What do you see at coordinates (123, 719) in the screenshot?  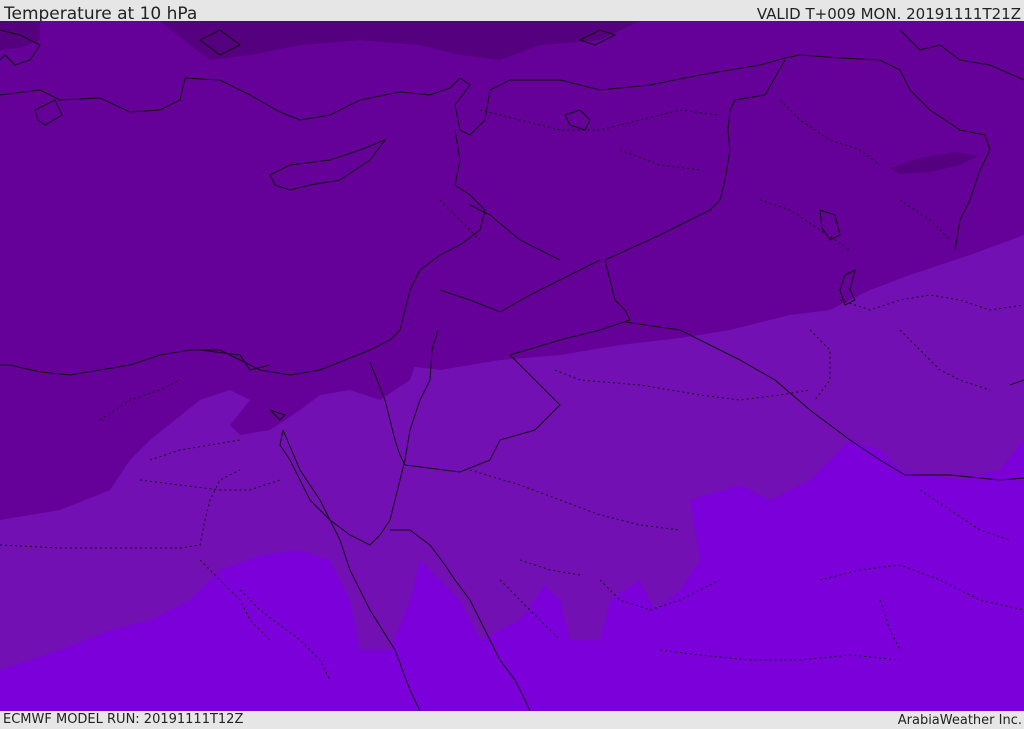 I see `model-run-label: ECMWF MODEL RUN: 20191111T12Z` at bounding box center [123, 719].